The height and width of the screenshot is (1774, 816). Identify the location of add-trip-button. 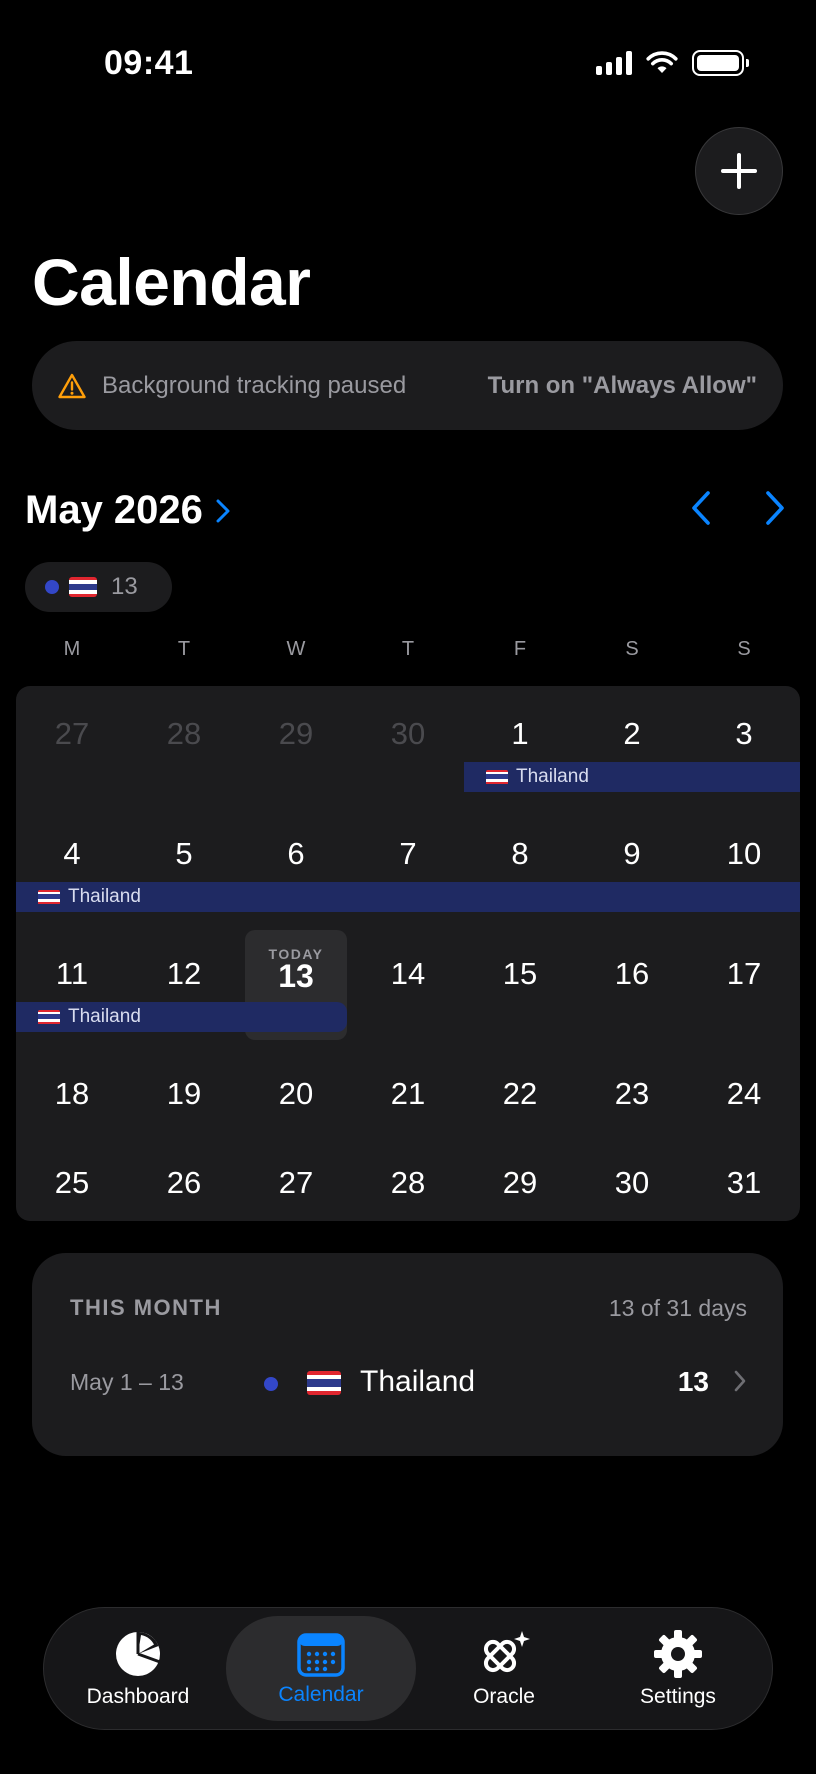
(739, 171).